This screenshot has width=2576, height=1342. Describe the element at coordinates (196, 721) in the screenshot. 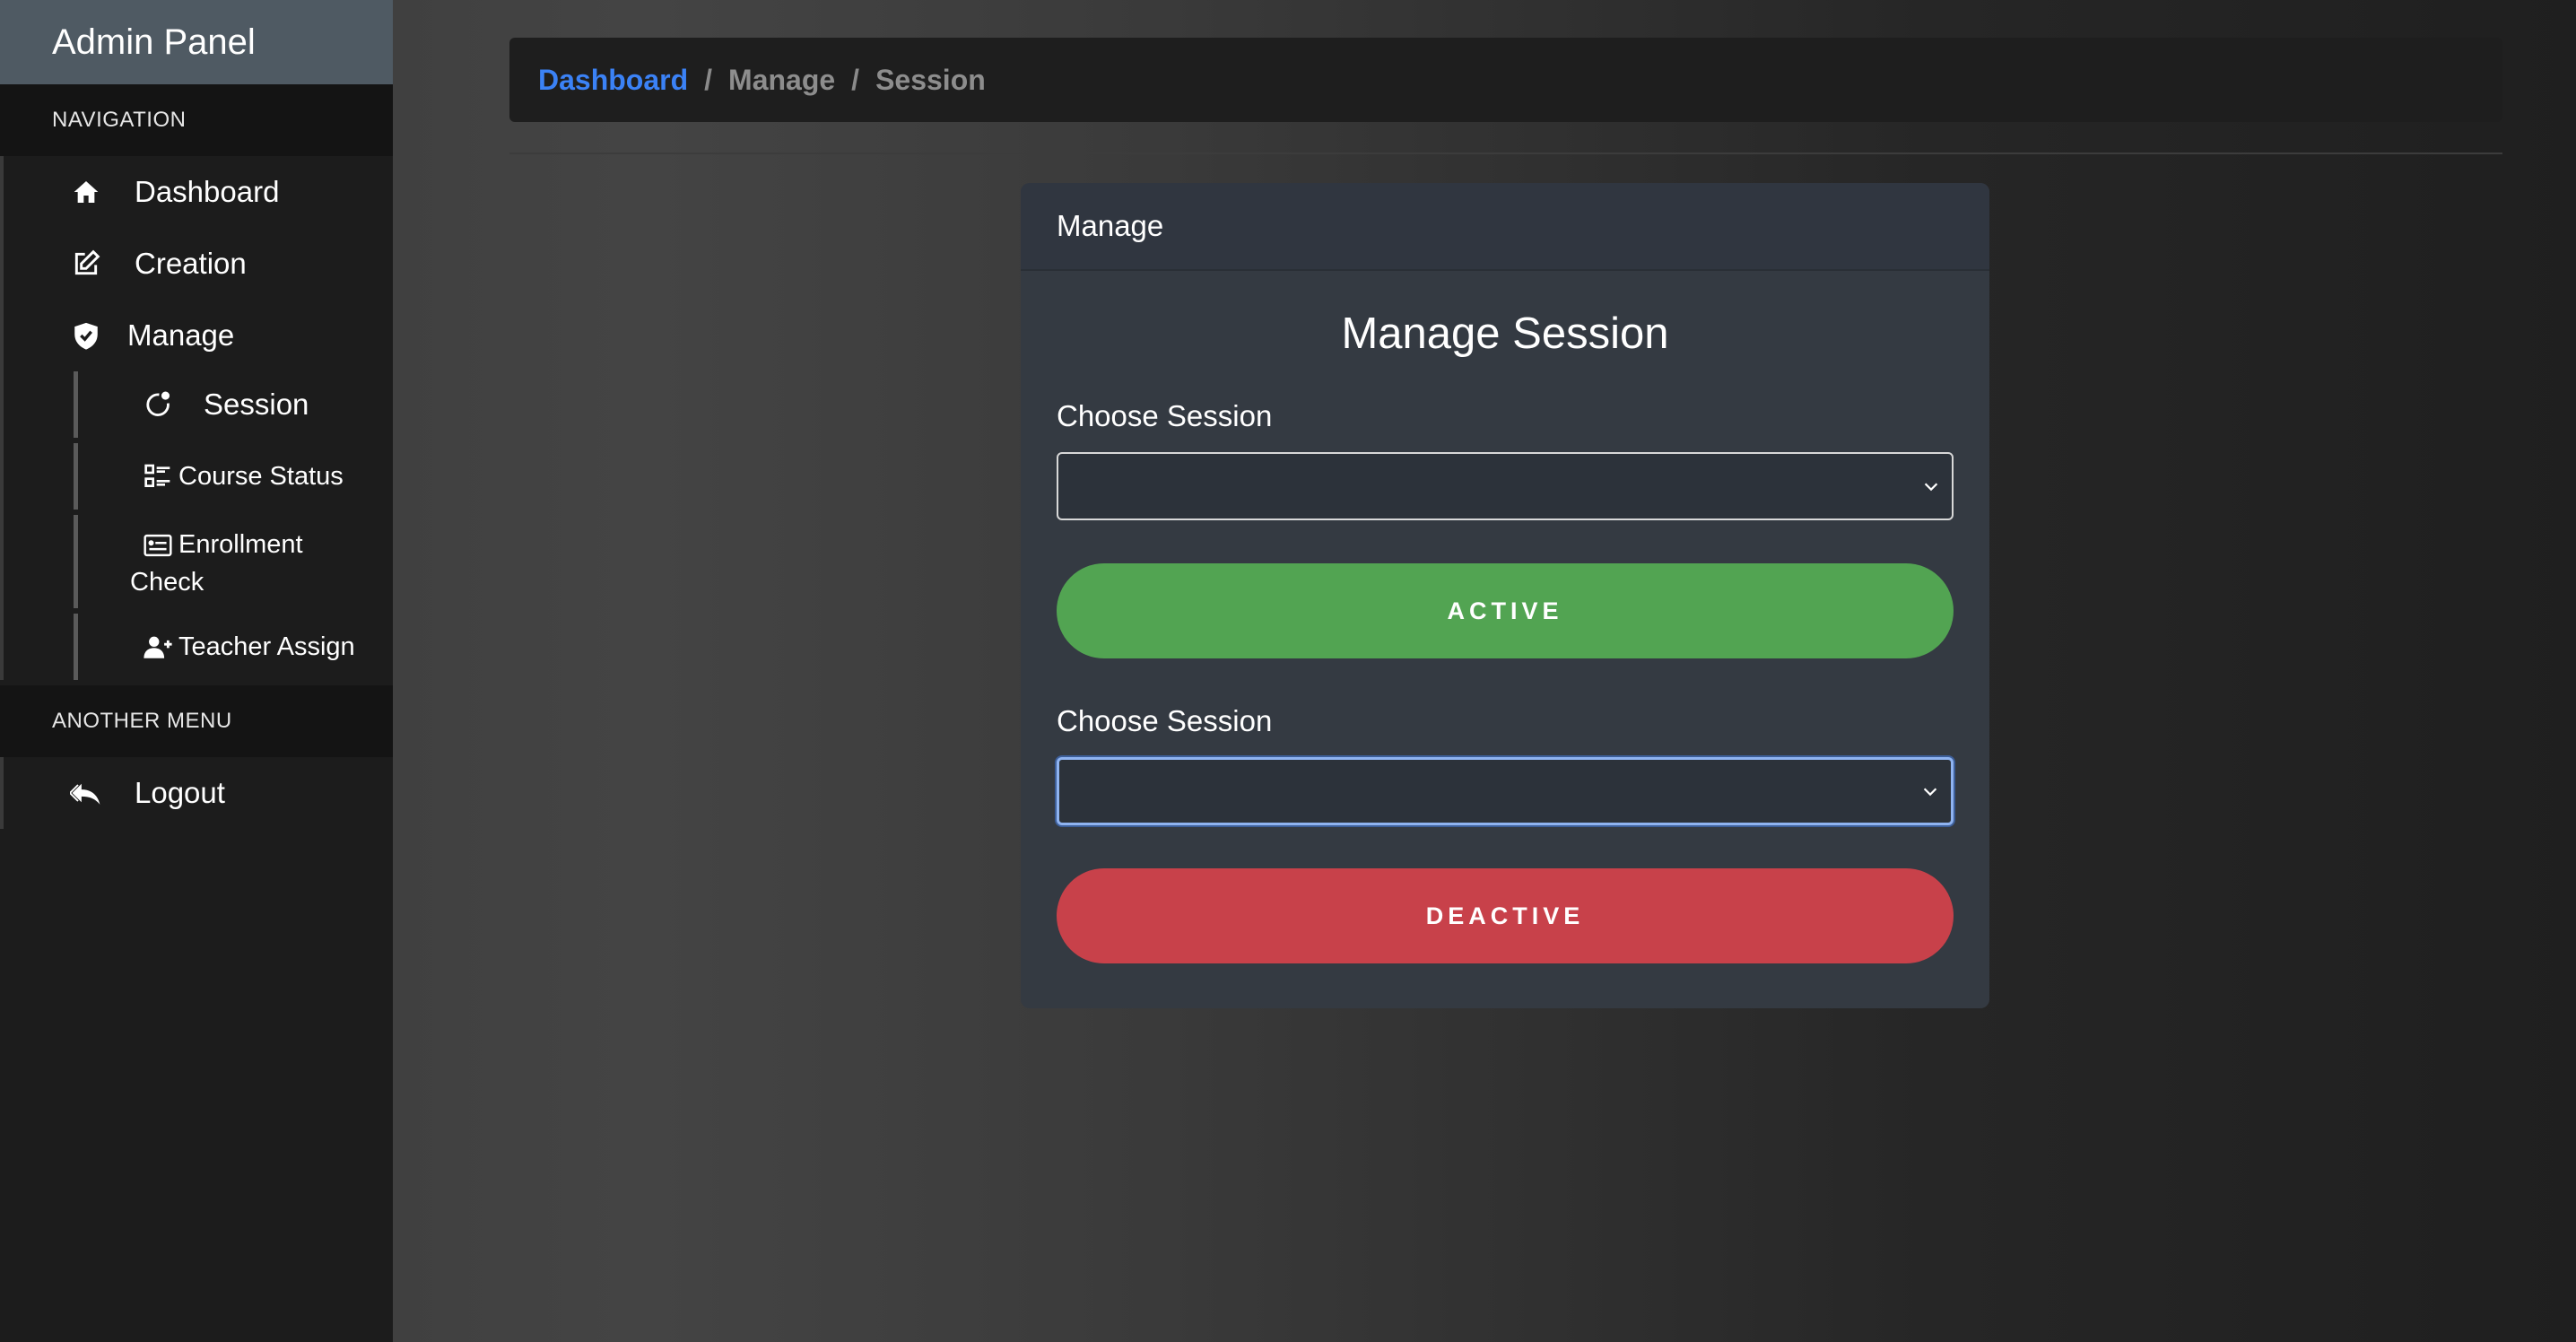

I see `another-menu-heading: ANOTHER MENU` at that location.